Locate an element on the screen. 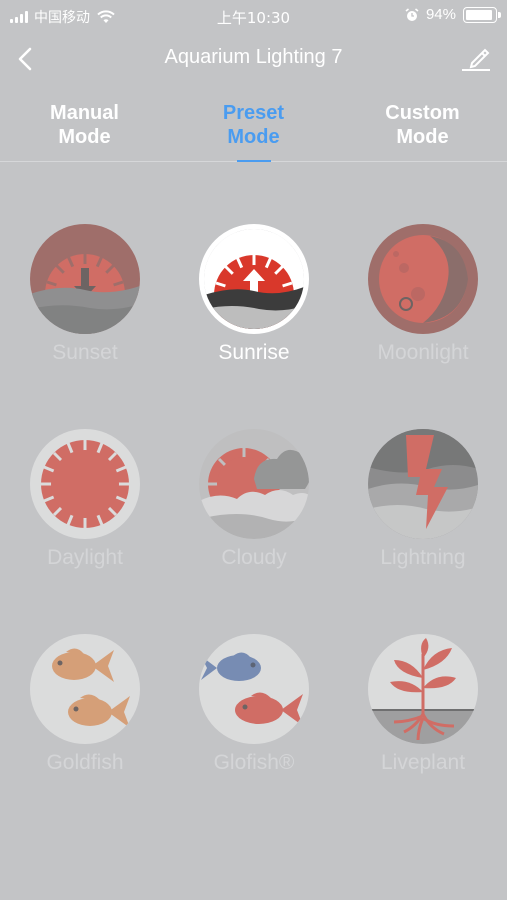 Image resolution: width=507 pixels, height=900 pixels. preset-sunrise: Sunrise is located at coordinates (254, 294).